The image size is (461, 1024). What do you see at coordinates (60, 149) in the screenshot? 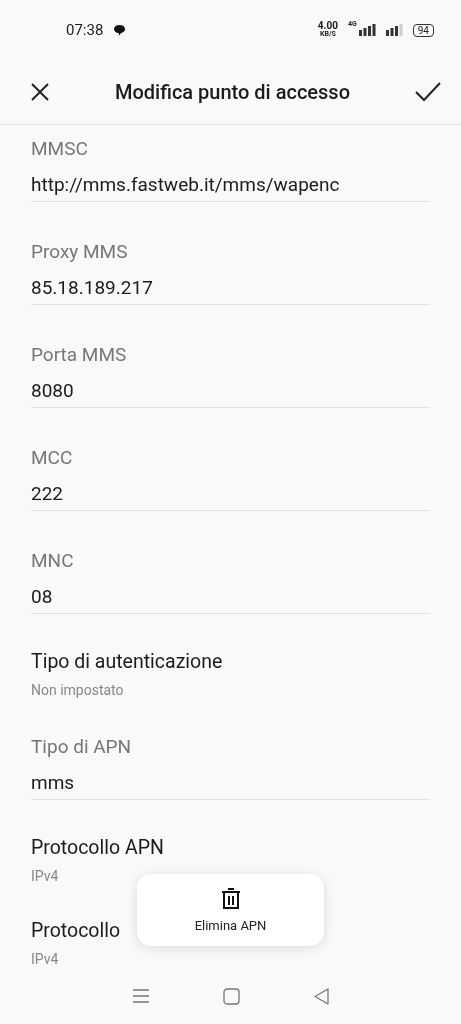
I see `field-label: MMSC` at bounding box center [60, 149].